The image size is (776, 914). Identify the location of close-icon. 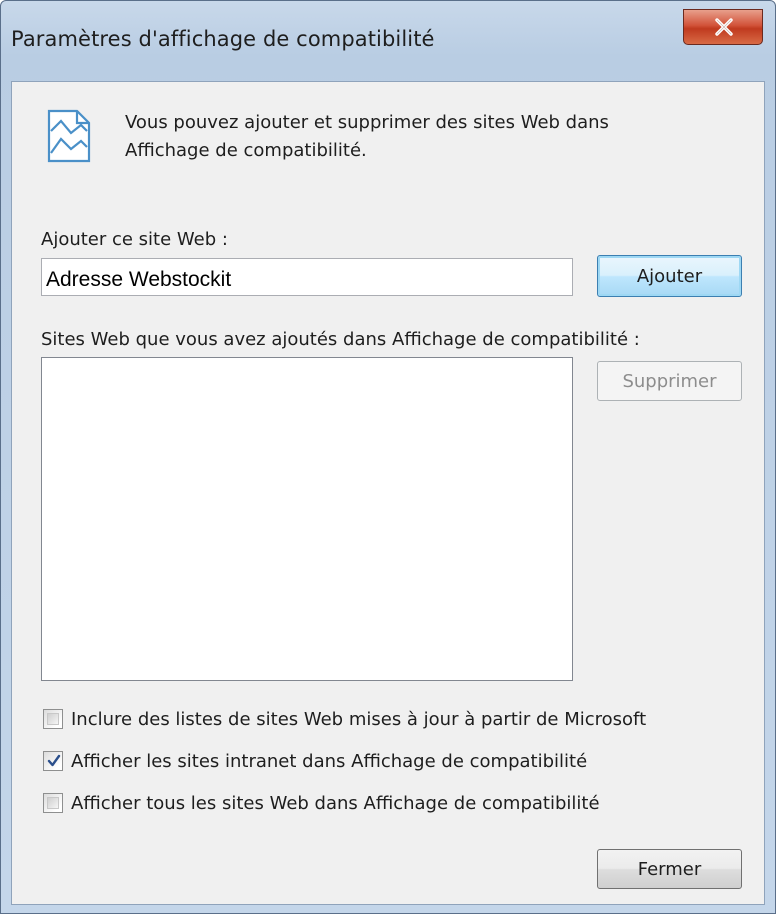
(724, 27).